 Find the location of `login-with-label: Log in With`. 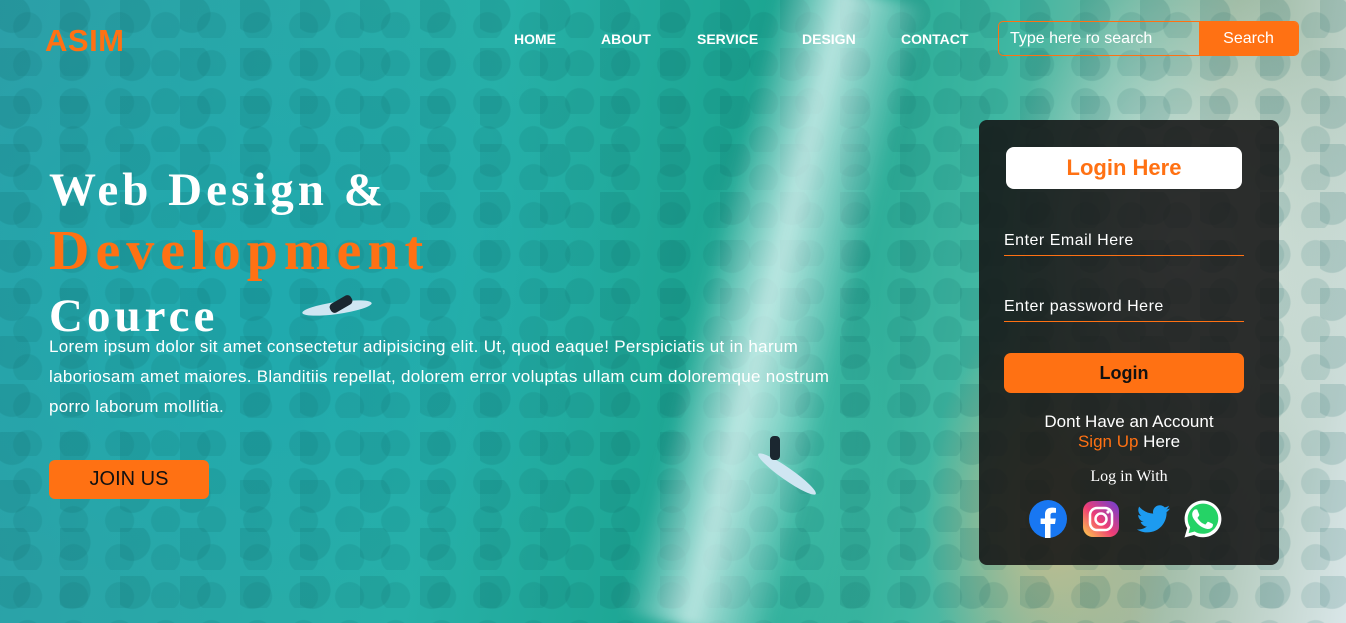

login-with-label: Log in With is located at coordinates (1129, 476).